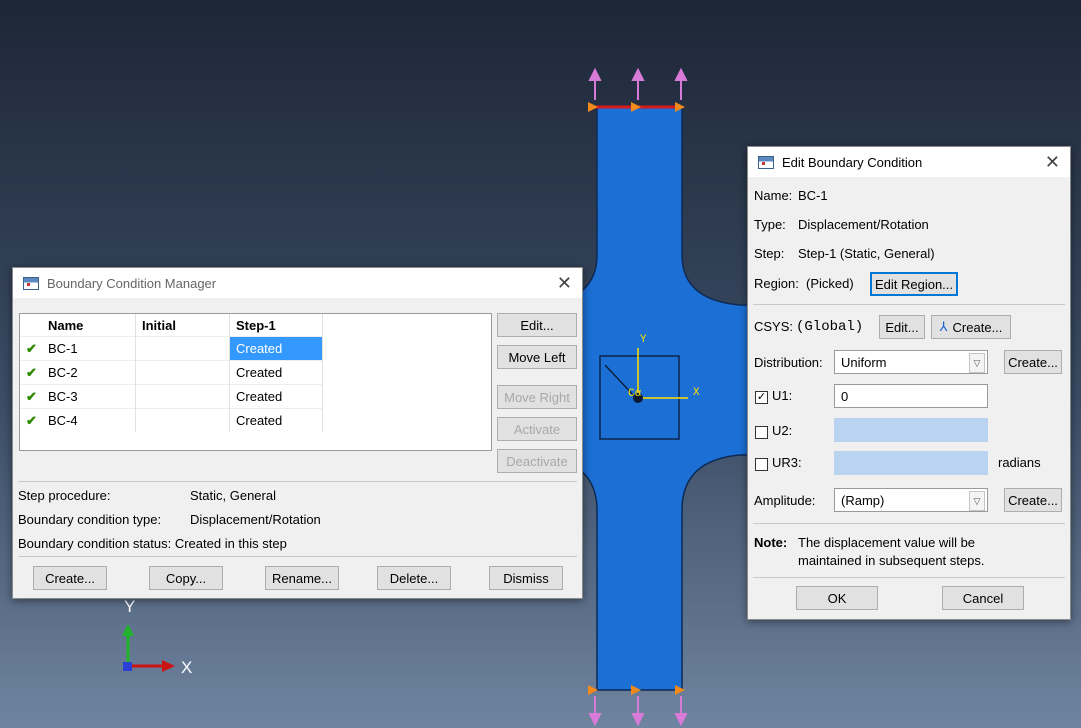 This screenshot has height=728, width=1081. Describe the element at coordinates (788, 362) in the screenshot. I see `distribution-label: Distribution:` at that location.